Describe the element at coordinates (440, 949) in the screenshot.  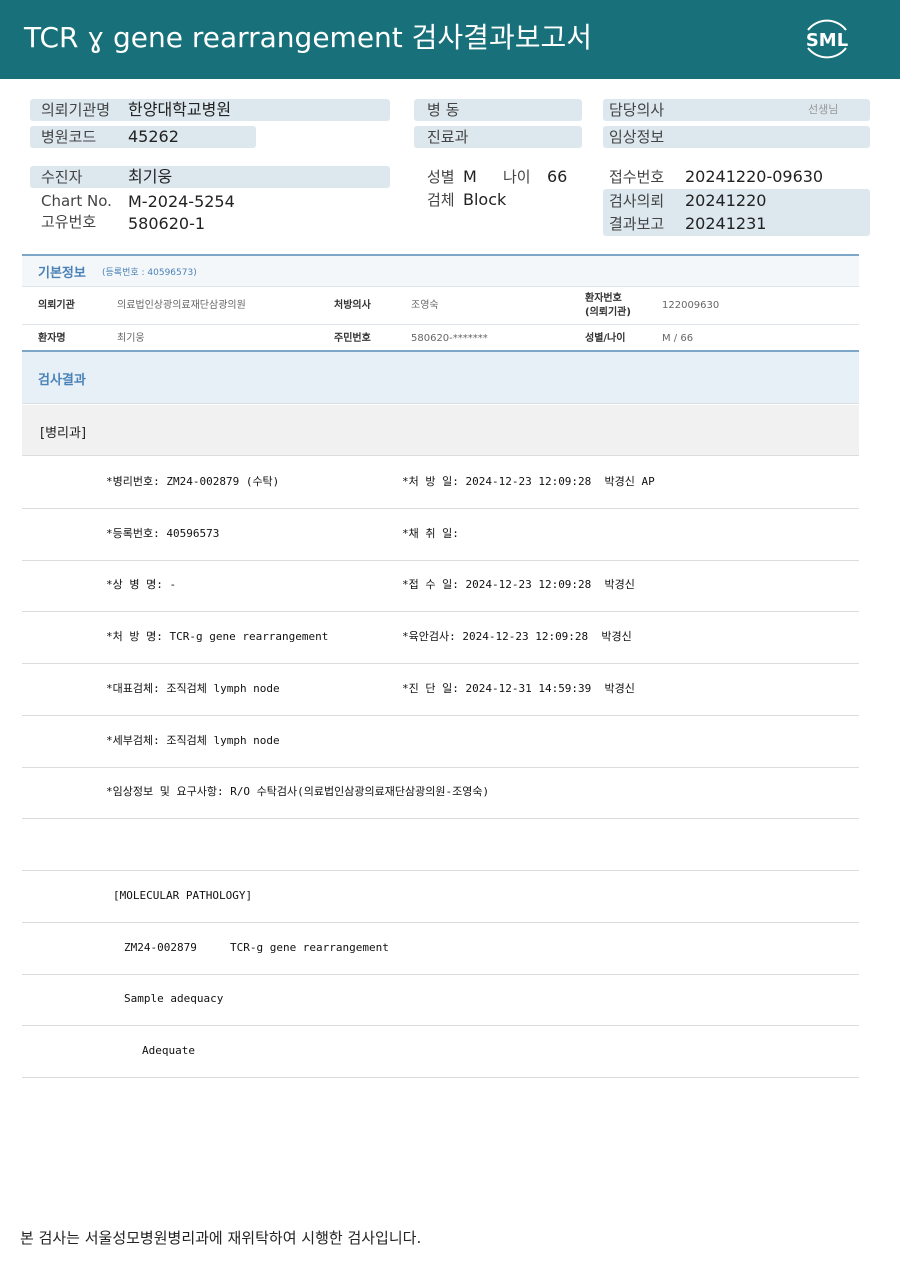
I see `result-row: ZM24-002879 TCR-g gene rearrangement` at that location.